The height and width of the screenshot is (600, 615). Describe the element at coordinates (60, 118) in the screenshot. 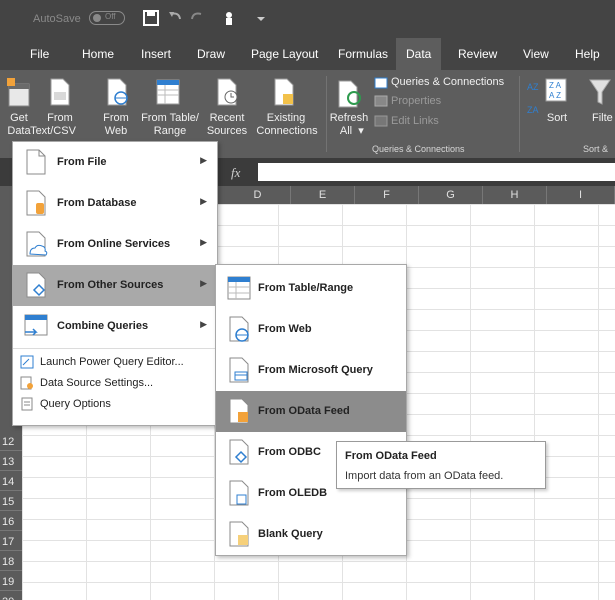

I see `from-textcsv-label-1: From` at that location.